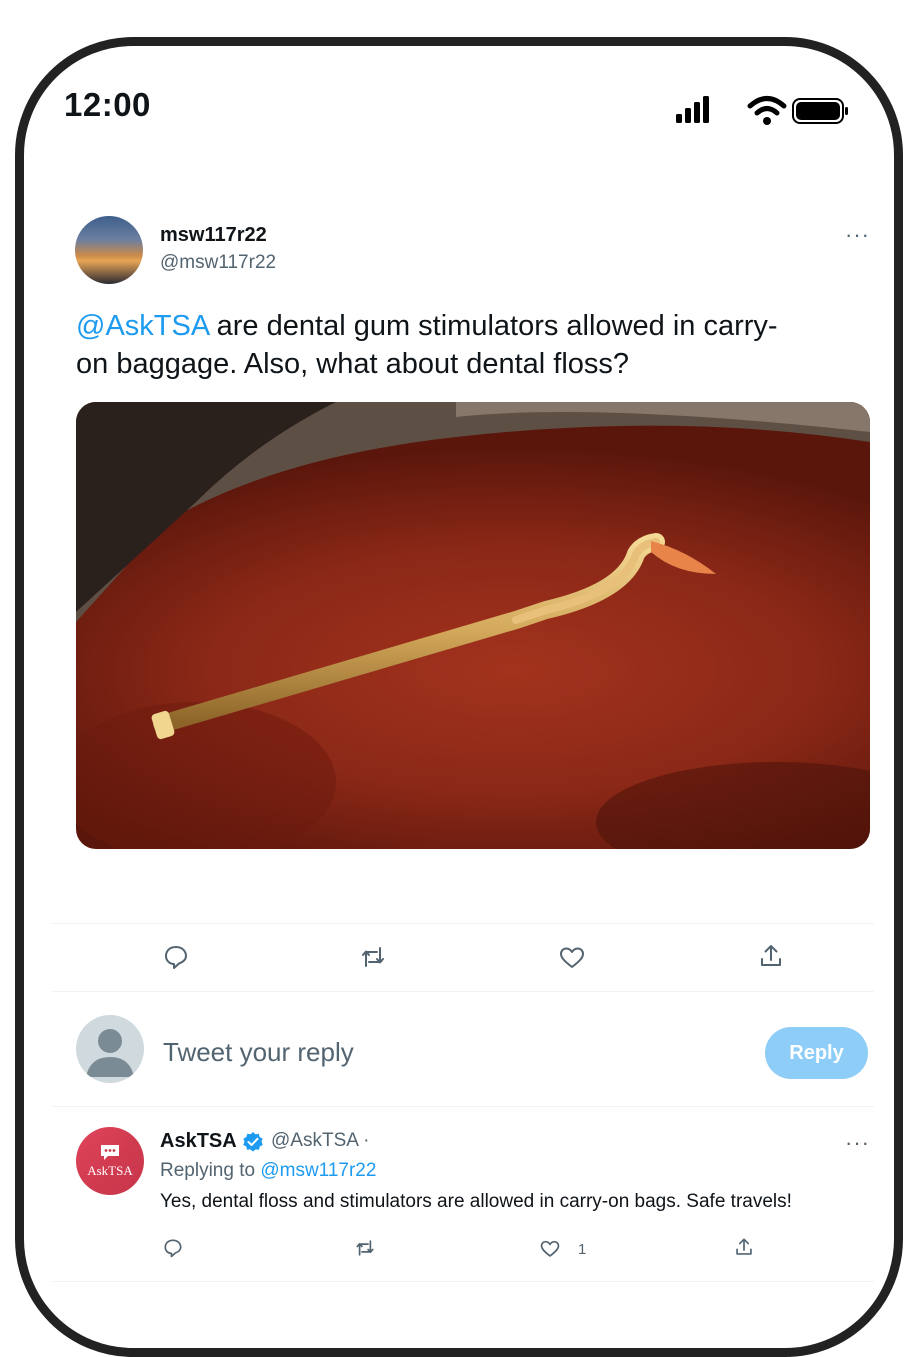 This screenshot has width=924, height=1357. What do you see at coordinates (258, 1052) in the screenshot?
I see `reply-input: Tweet your reply` at bounding box center [258, 1052].